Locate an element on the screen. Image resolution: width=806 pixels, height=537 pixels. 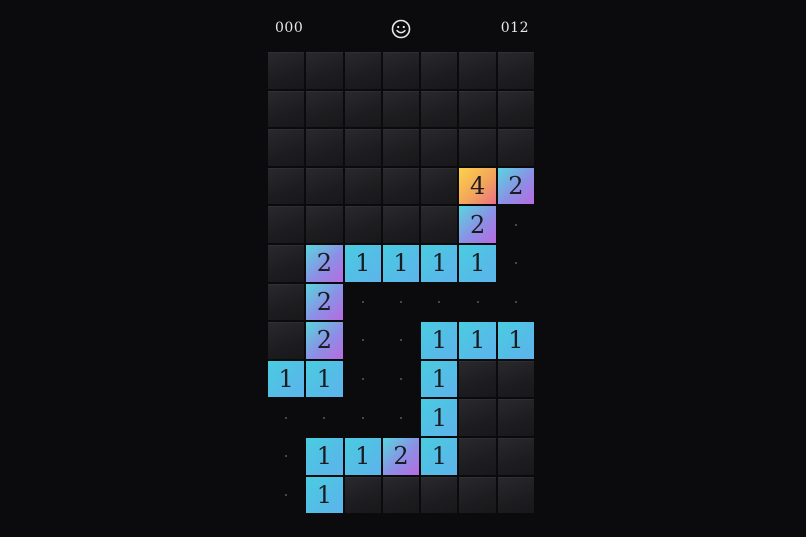
status-bar: 000 012 is located at coordinates (402, 30).